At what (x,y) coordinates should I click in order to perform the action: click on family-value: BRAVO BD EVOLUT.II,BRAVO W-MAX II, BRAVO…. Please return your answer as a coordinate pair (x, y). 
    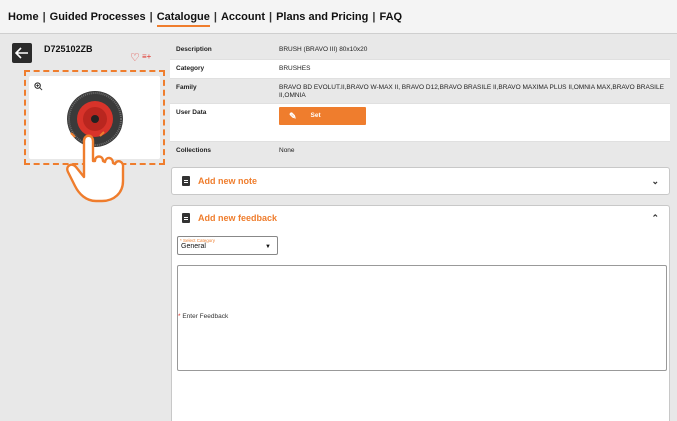
    Looking at the image, I should click on (471, 91).